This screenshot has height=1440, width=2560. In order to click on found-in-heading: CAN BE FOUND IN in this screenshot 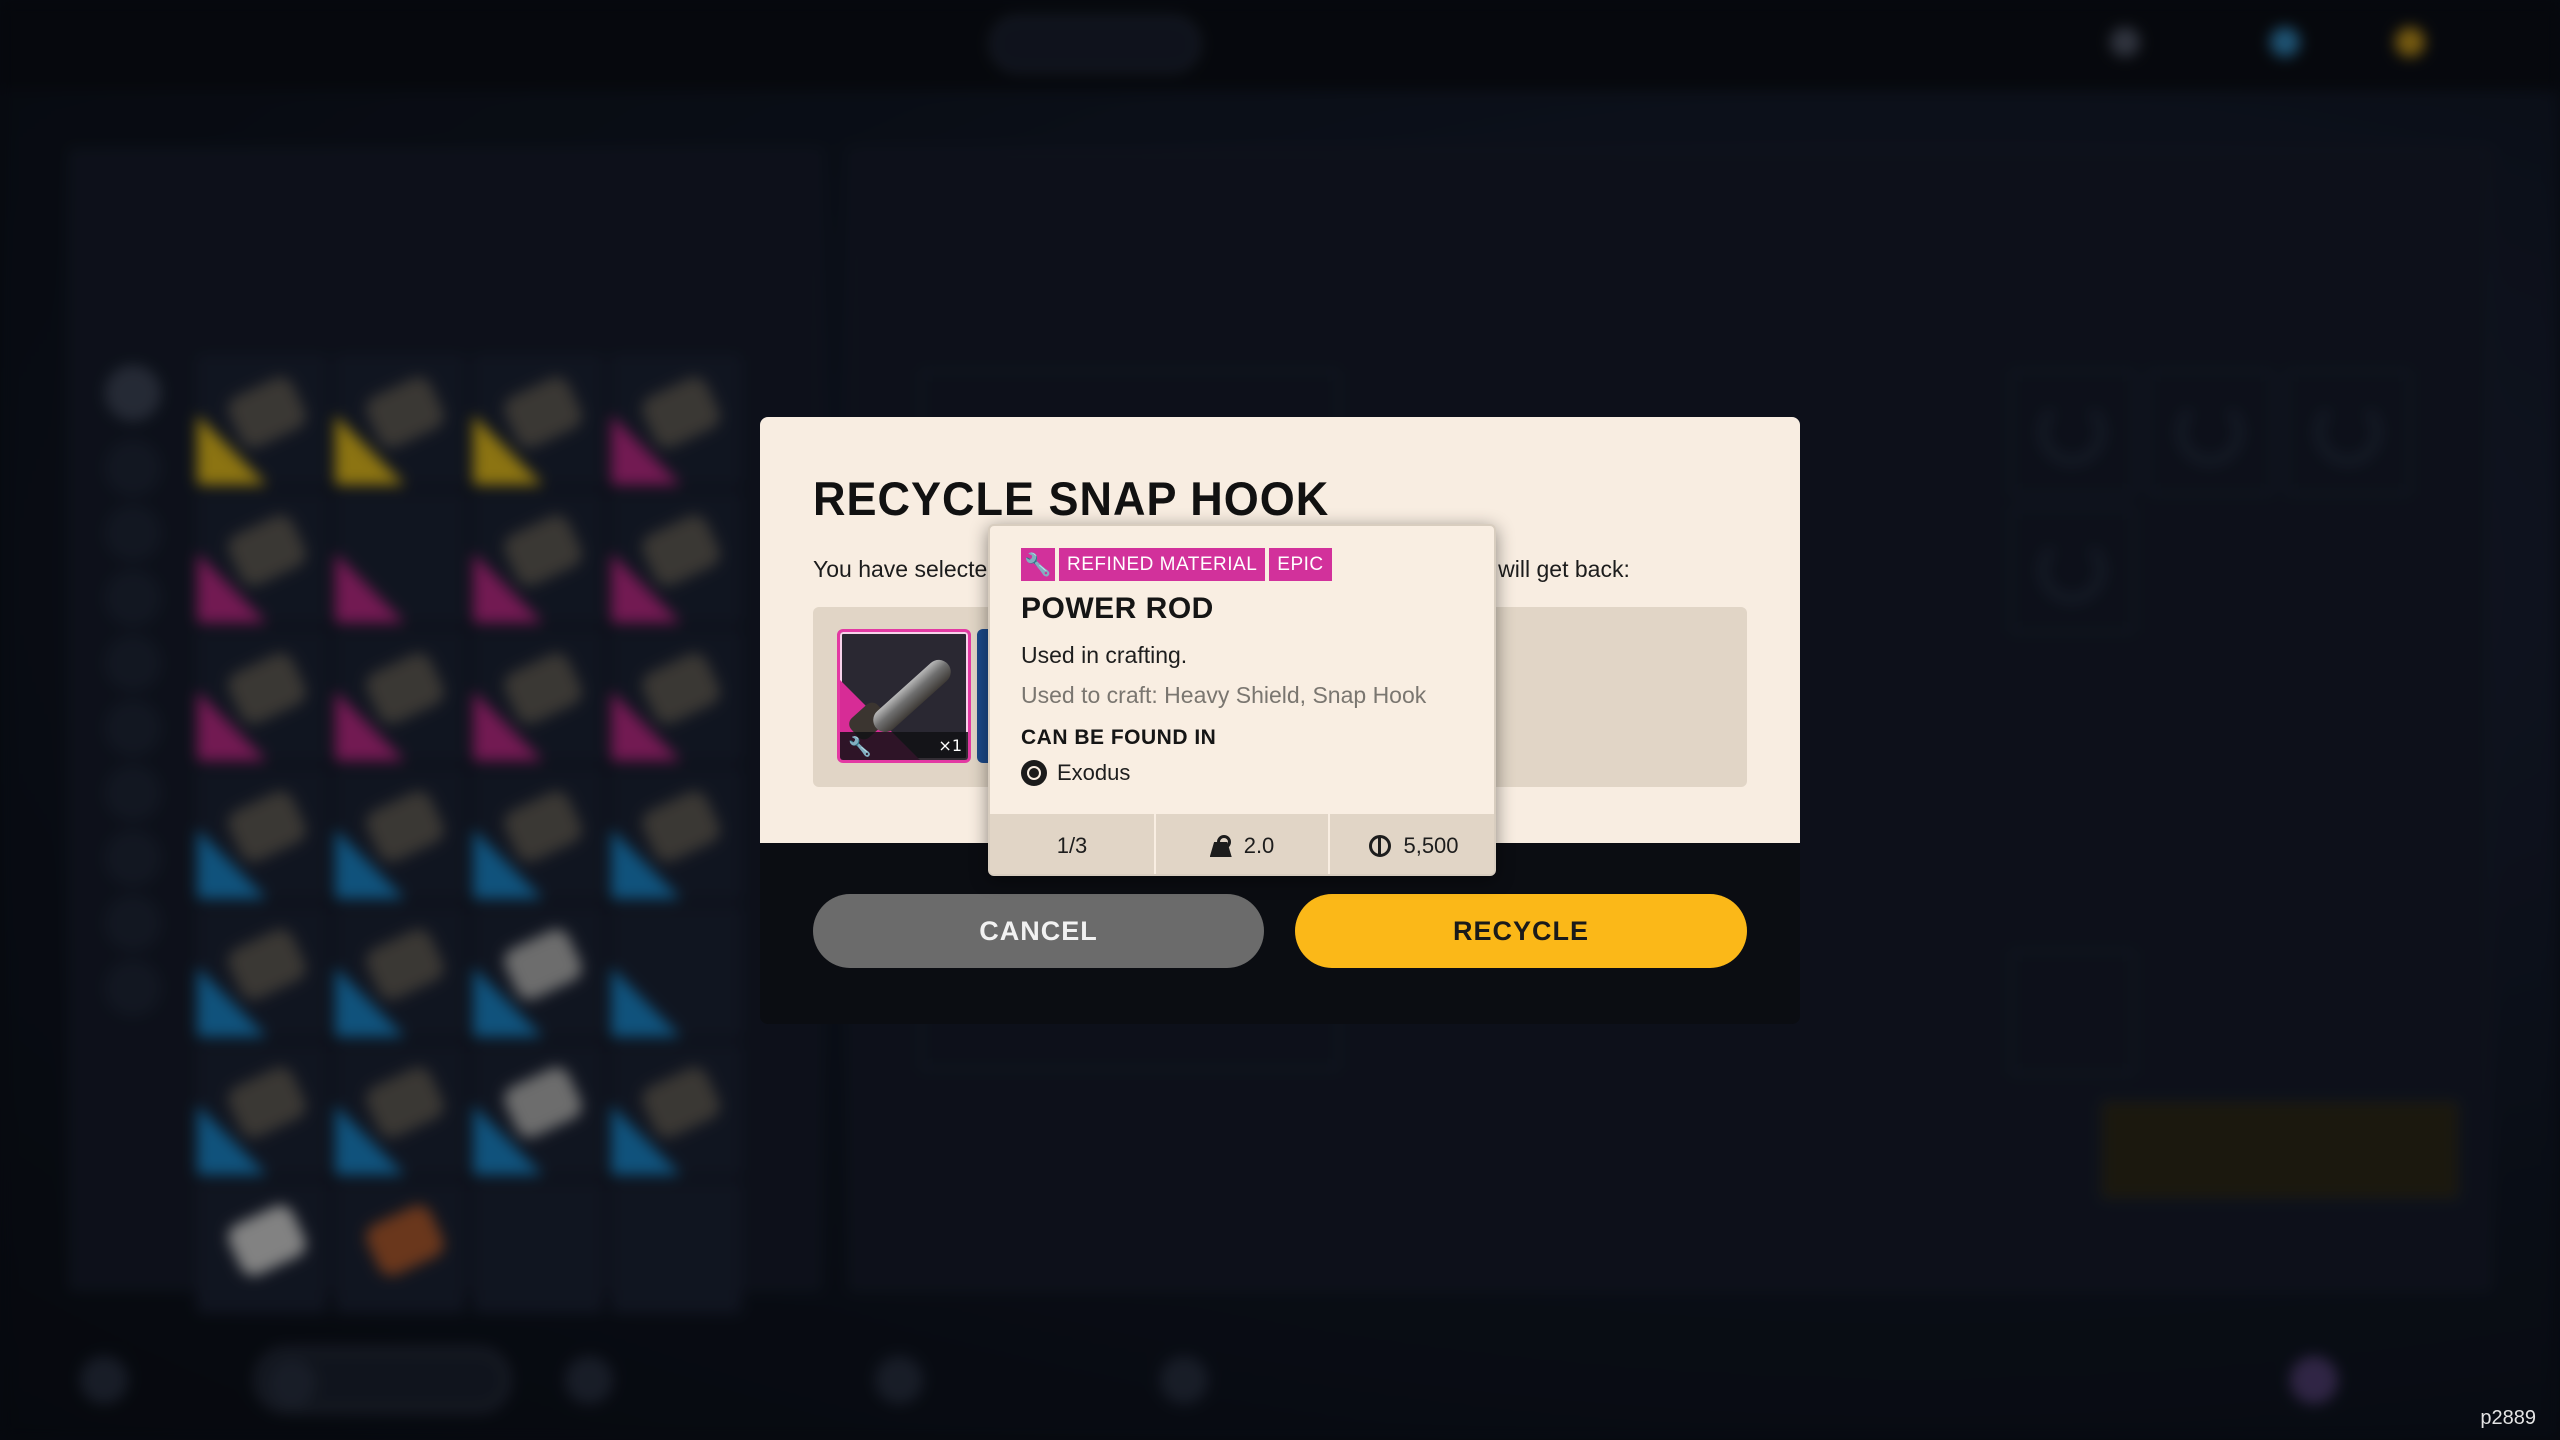, I will do `click(1119, 737)`.